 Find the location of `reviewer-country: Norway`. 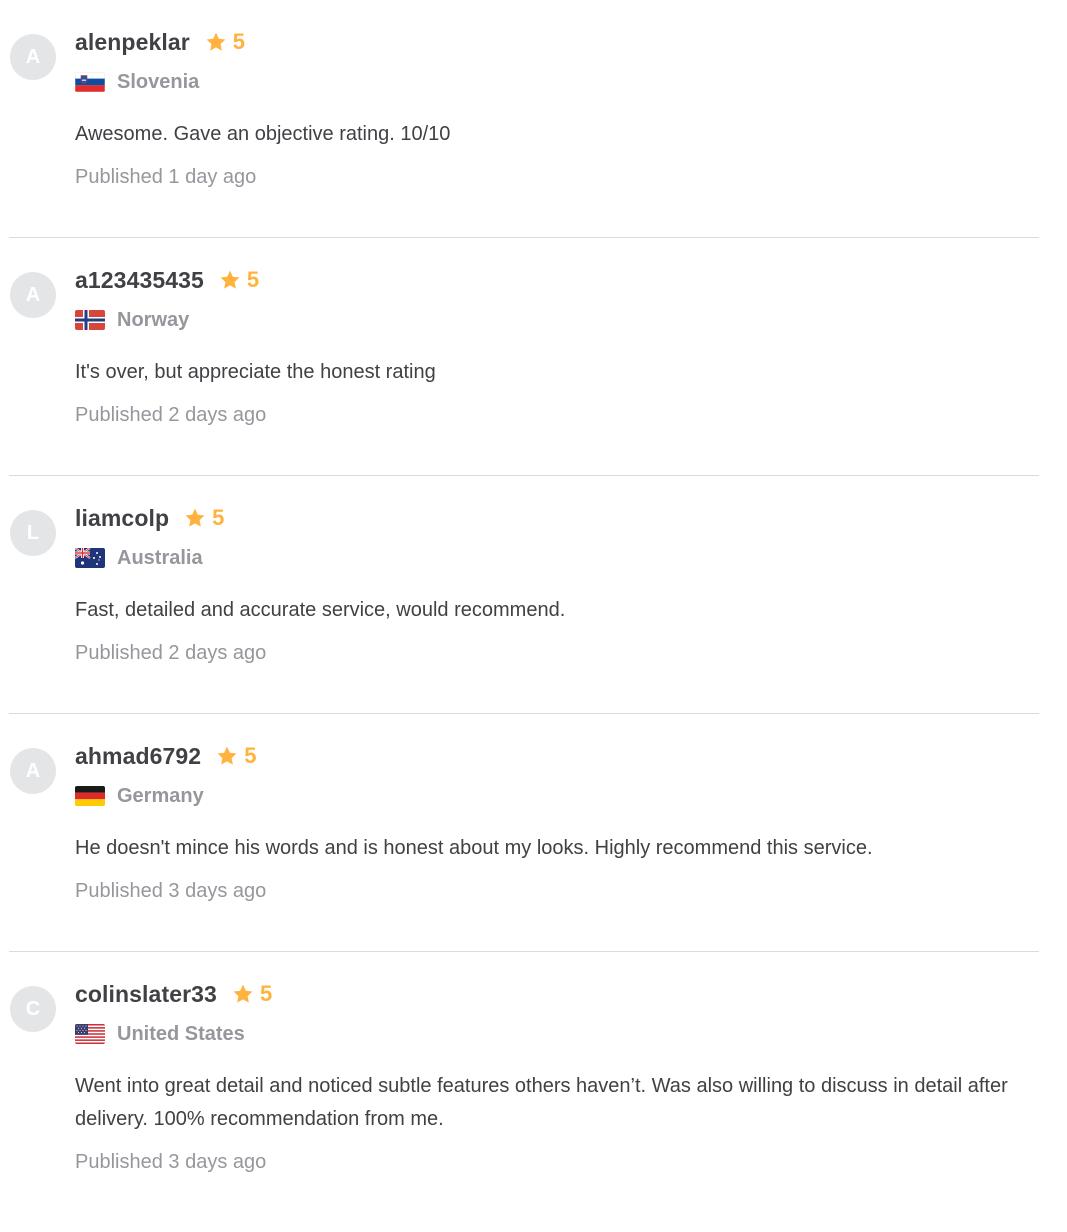

reviewer-country: Norway is located at coordinates (557, 320).